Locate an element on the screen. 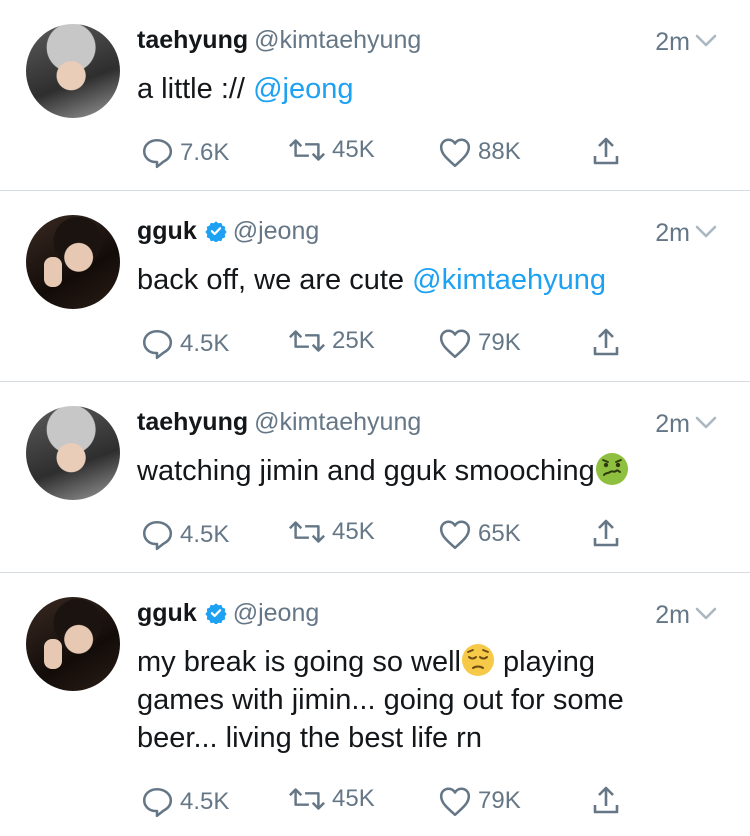 This screenshot has height=836, width=750. like-count: 88K is located at coordinates (499, 151).